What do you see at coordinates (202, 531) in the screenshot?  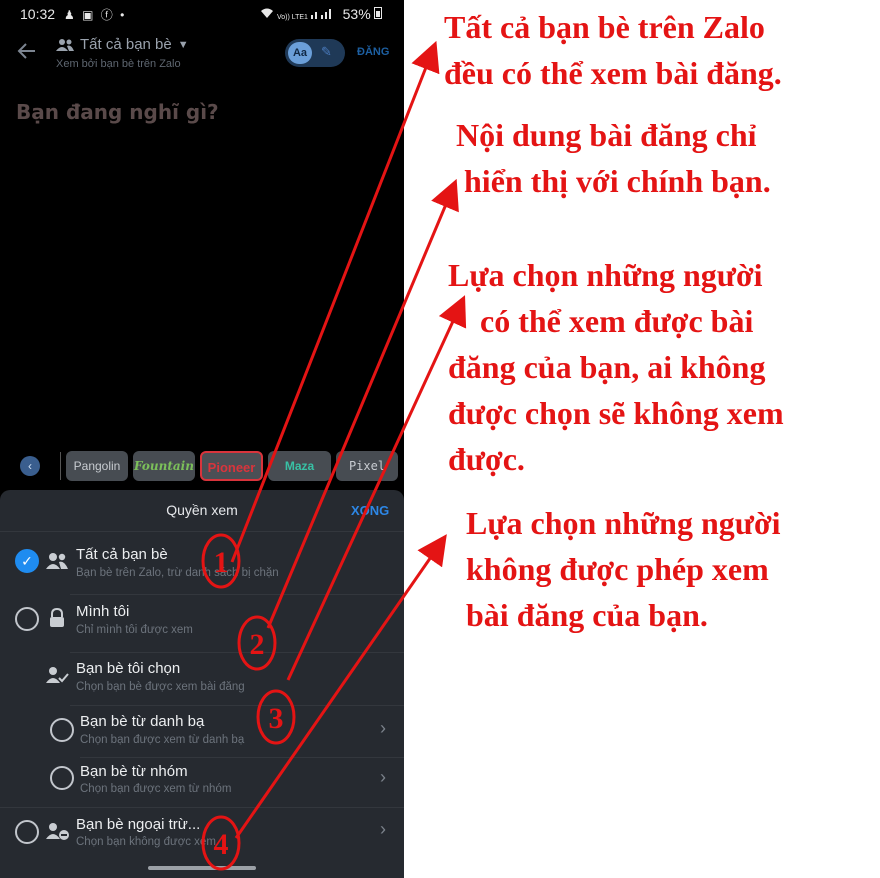 I see `sheet-divider` at bounding box center [202, 531].